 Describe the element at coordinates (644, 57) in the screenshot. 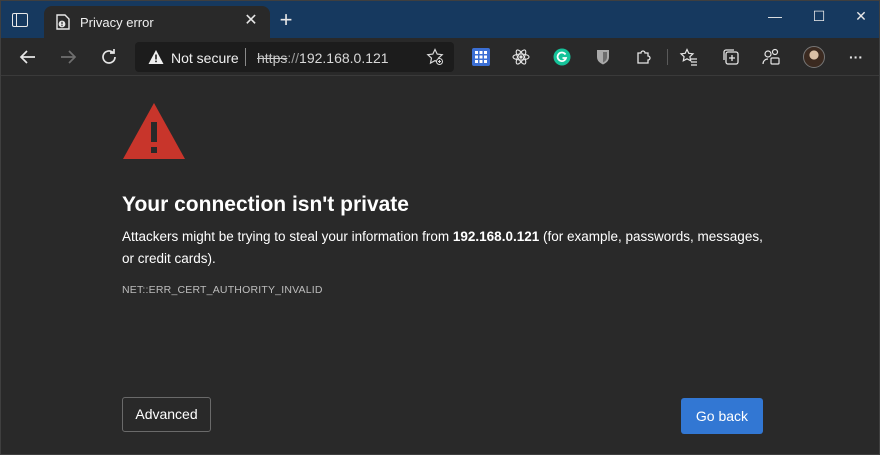

I see `extensions-puzzle-icon` at that location.